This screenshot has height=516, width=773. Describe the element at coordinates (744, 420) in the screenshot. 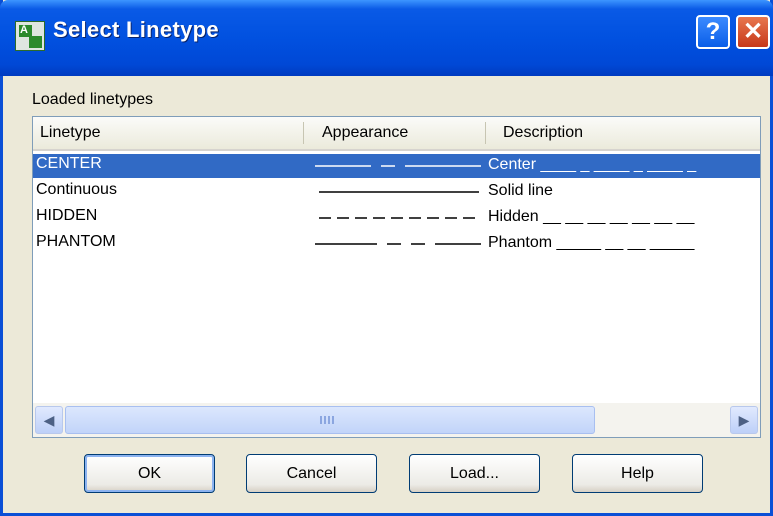

I see `arrow-right-icon: ▶` at that location.